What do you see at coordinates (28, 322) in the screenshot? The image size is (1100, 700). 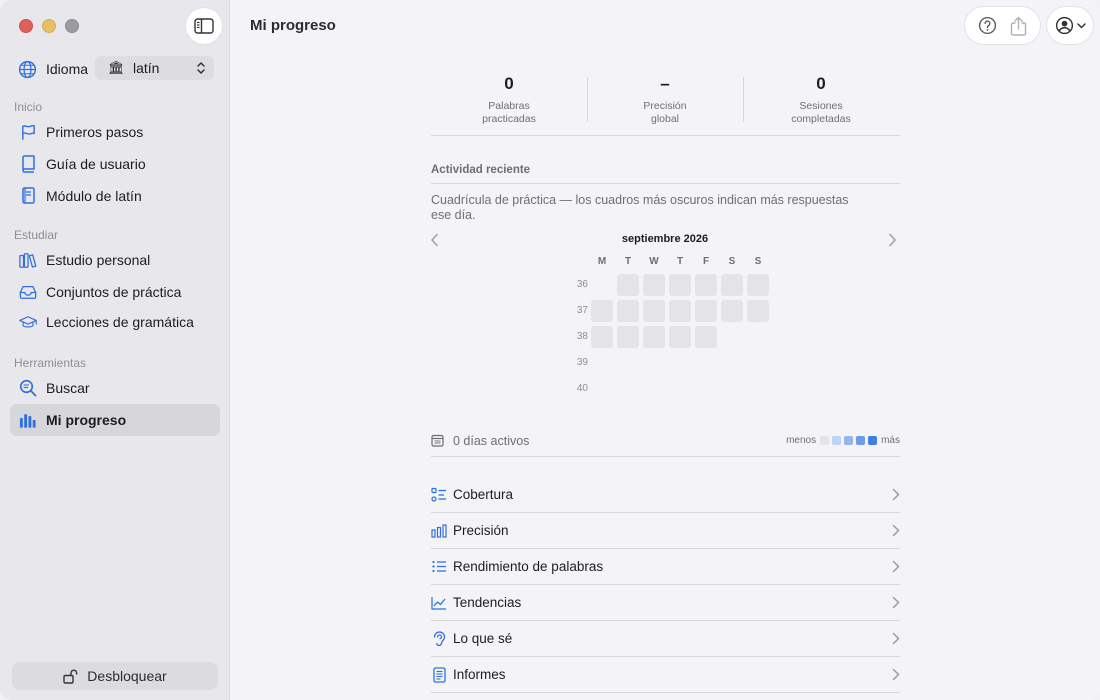 I see `graduation-cap-icon` at bounding box center [28, 322].